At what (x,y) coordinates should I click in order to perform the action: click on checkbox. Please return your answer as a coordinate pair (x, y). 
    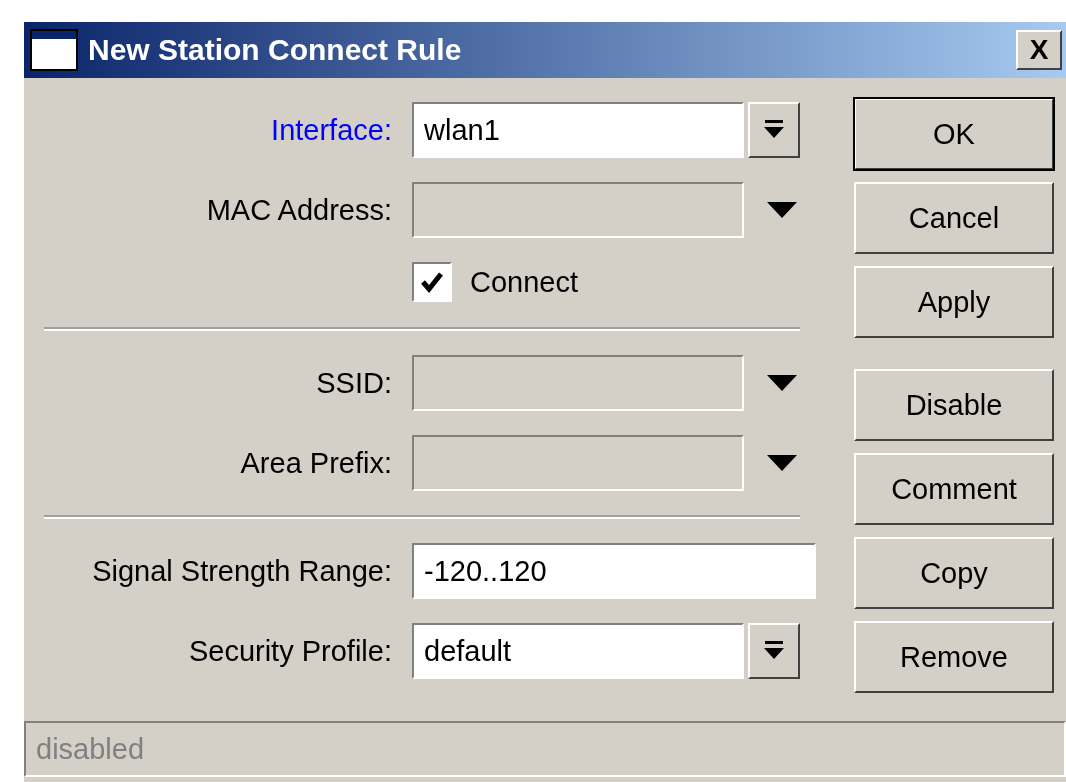
    Looking at the image, I should click on (432, 282).